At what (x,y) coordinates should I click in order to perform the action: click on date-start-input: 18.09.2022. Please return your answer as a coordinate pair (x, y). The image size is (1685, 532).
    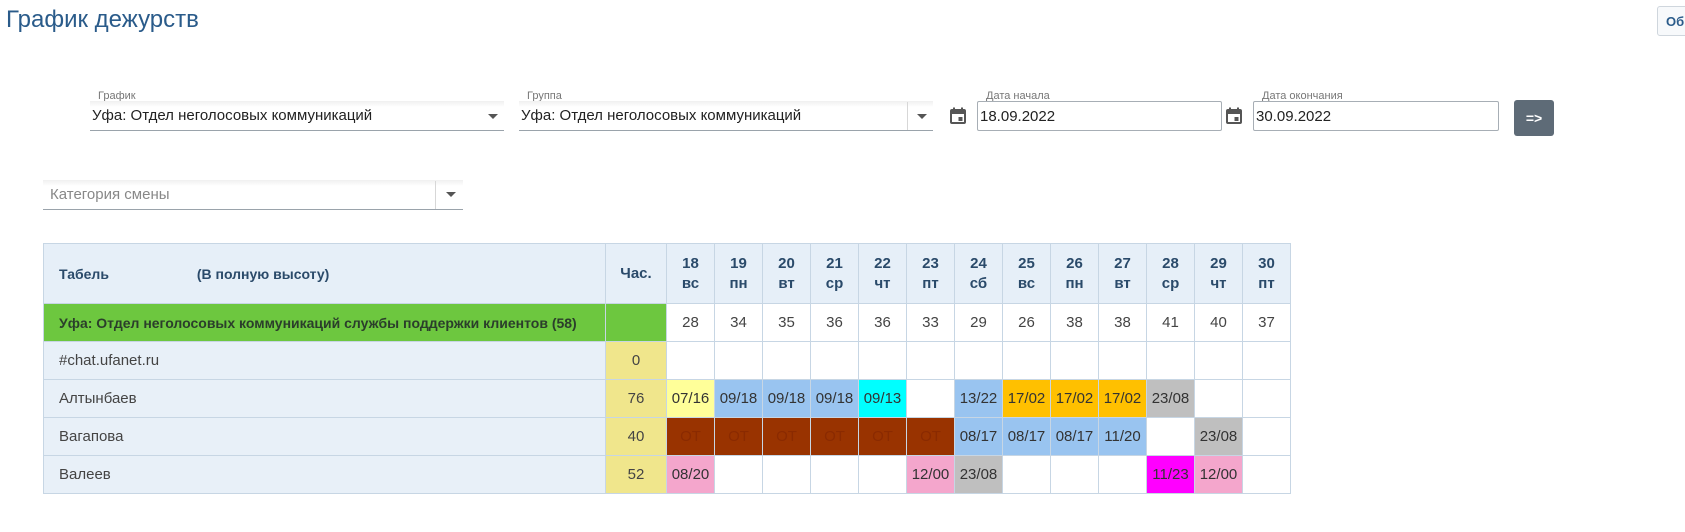
    Looking at the image, I should click on (1099, 116).